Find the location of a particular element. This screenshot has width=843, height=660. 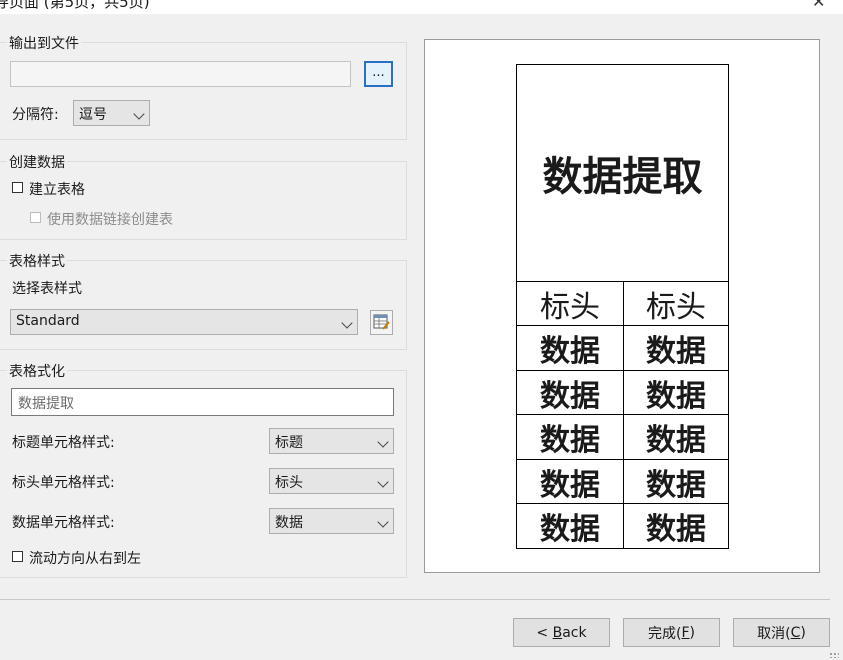

preview-title: 数据提取 is located at coordinates (622, 177).